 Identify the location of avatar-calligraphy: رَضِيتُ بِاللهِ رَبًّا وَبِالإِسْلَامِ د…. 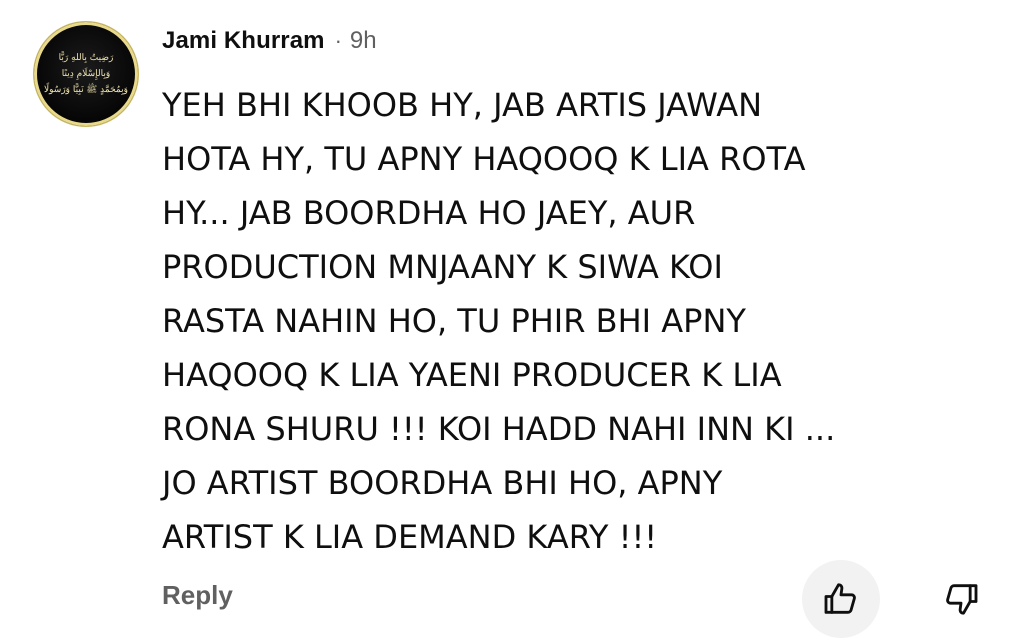
(86, 74).